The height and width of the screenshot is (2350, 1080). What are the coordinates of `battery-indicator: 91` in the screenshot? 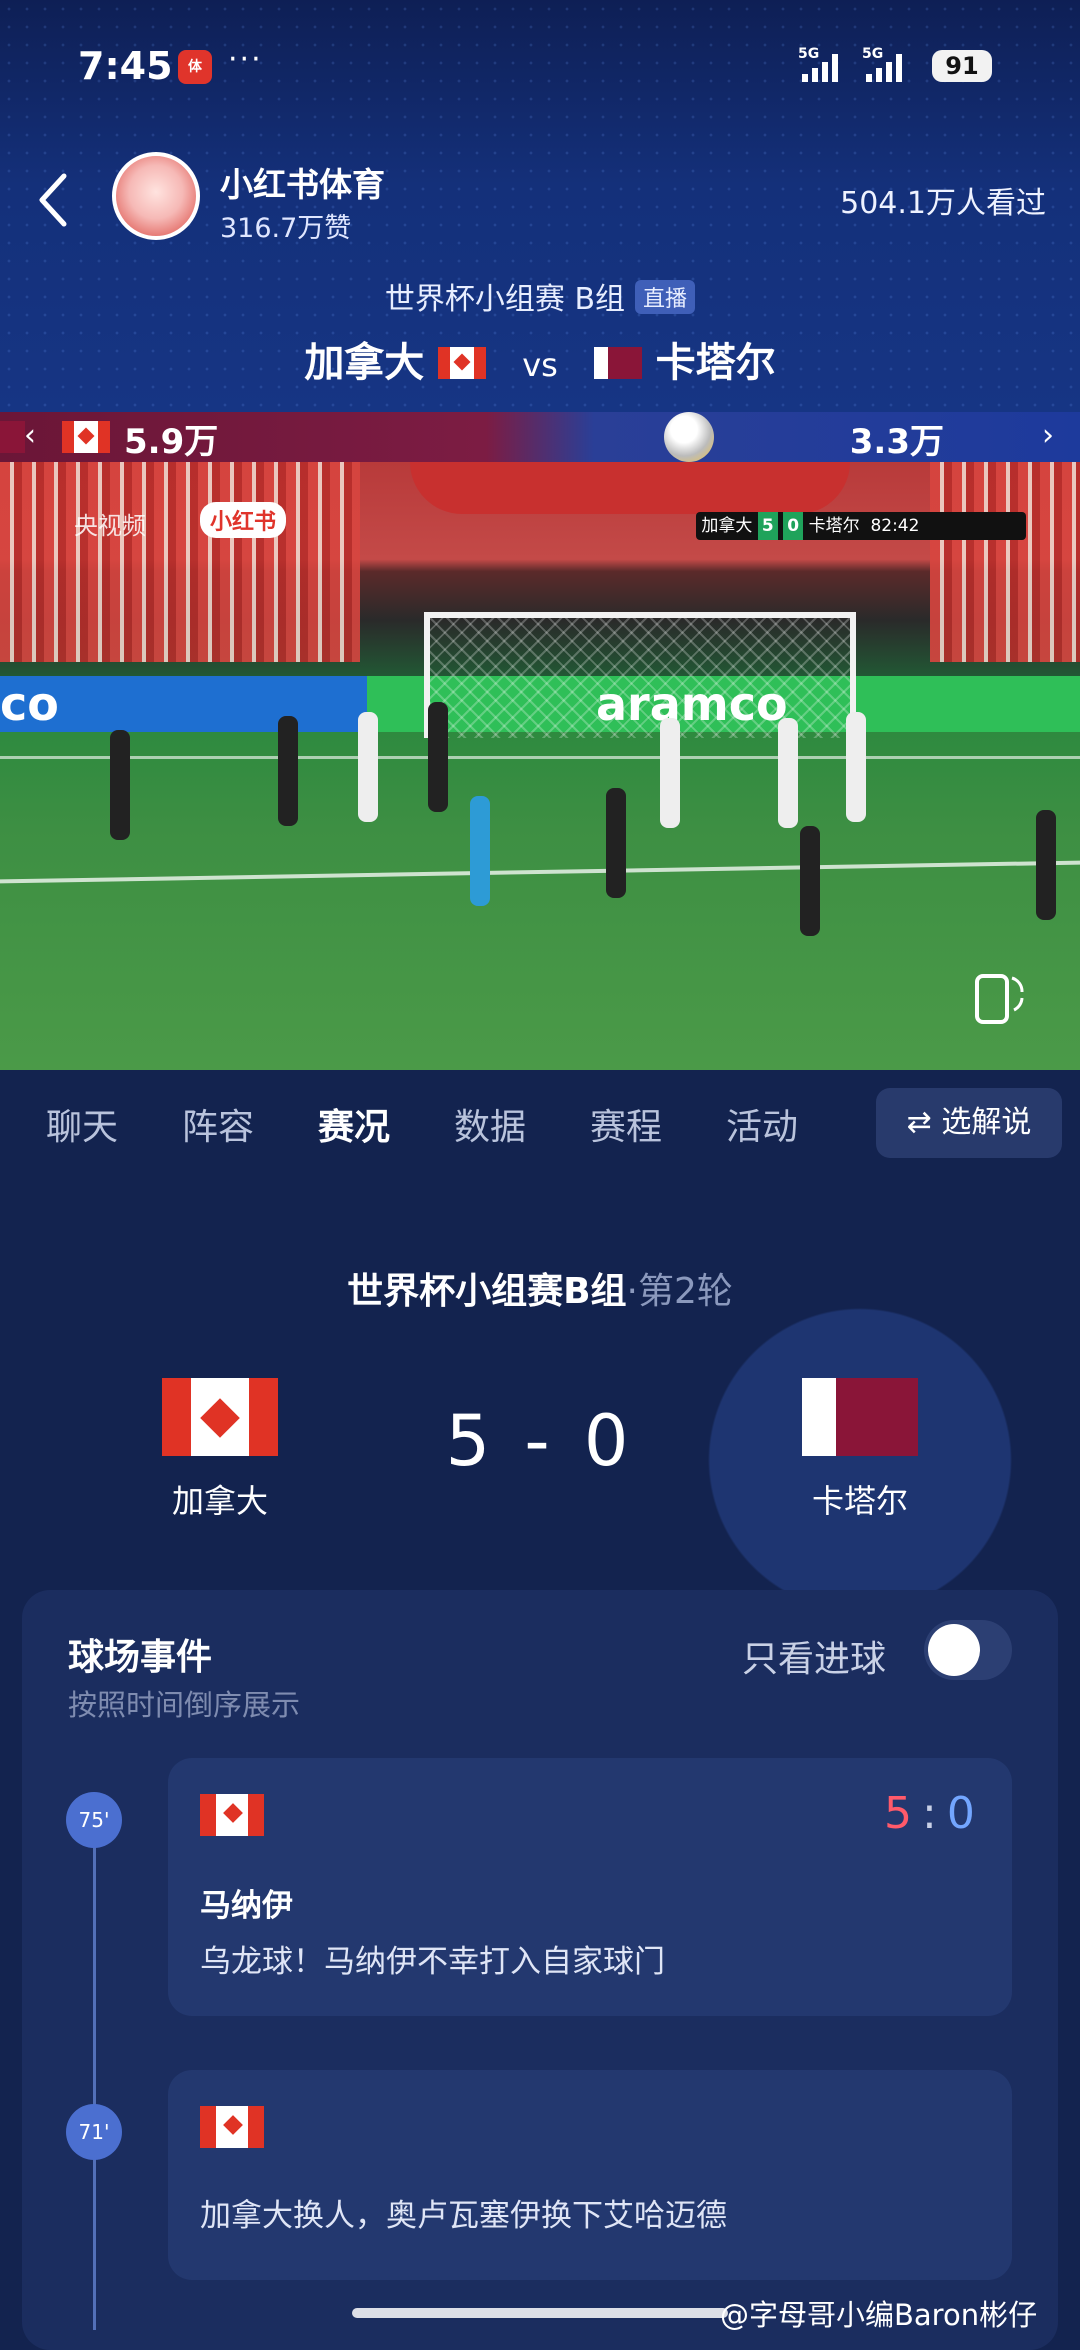 It's located at (962, 66).